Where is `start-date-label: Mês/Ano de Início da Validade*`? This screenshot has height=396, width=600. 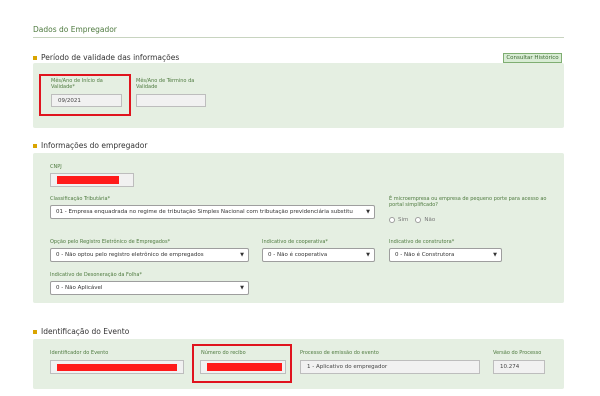
start-date-label: Mês/Ano de Início da Validade* is located at coordinates (77, 84).